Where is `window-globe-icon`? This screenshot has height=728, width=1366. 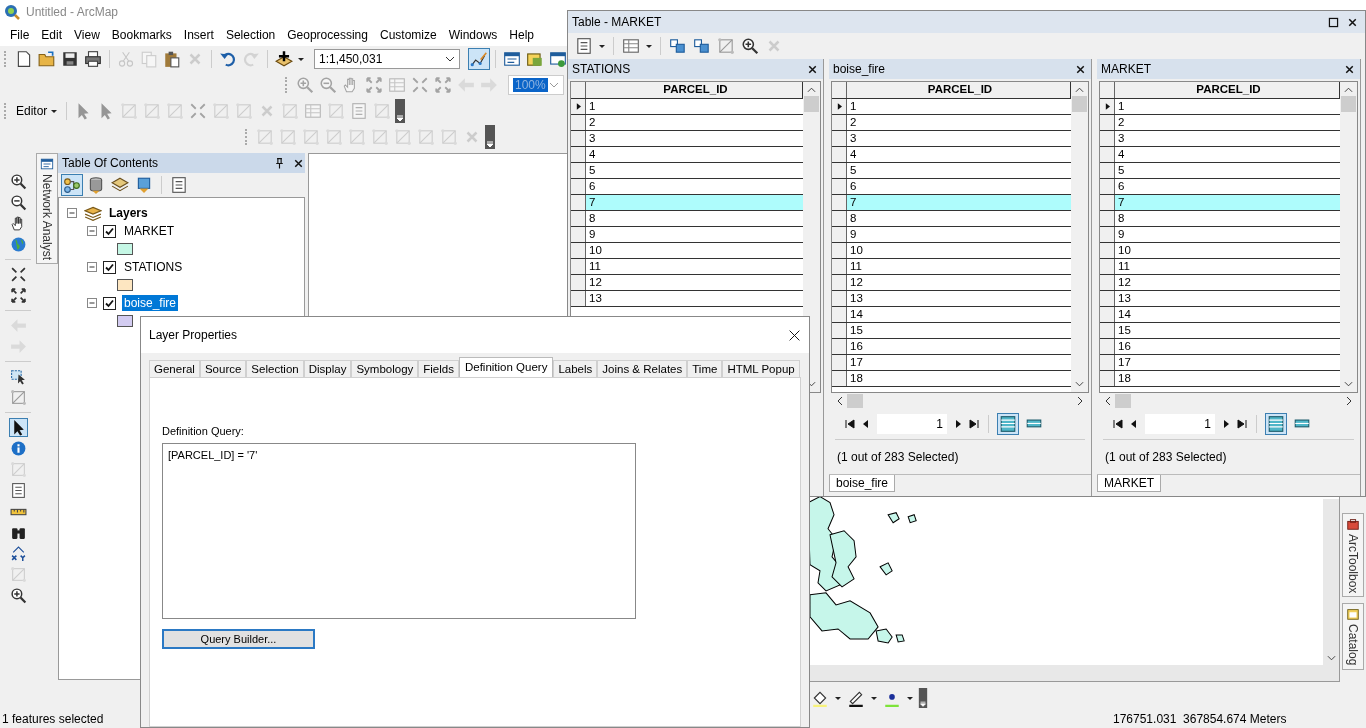
window-globe-icon is located at coordinates (558, 59).